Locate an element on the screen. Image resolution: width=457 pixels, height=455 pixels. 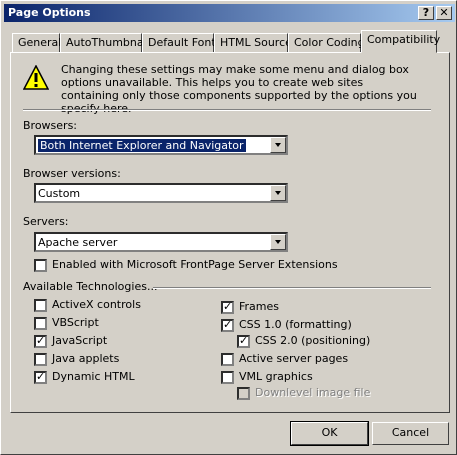
close-button: ✕ is located at coordinates (444, 13).